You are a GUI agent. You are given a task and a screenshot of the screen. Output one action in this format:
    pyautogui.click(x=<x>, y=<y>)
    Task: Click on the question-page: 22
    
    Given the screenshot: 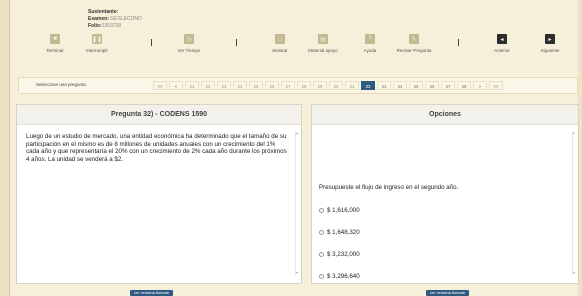 What is the action you would take?
    pyautogui.click(x=208, y=85)
    